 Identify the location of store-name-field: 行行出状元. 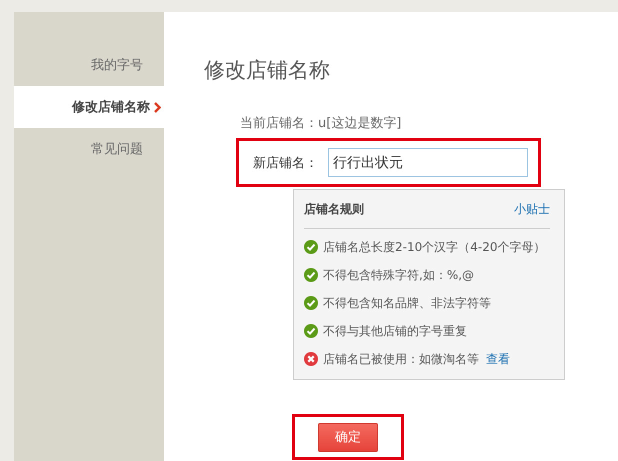
(428, 162).